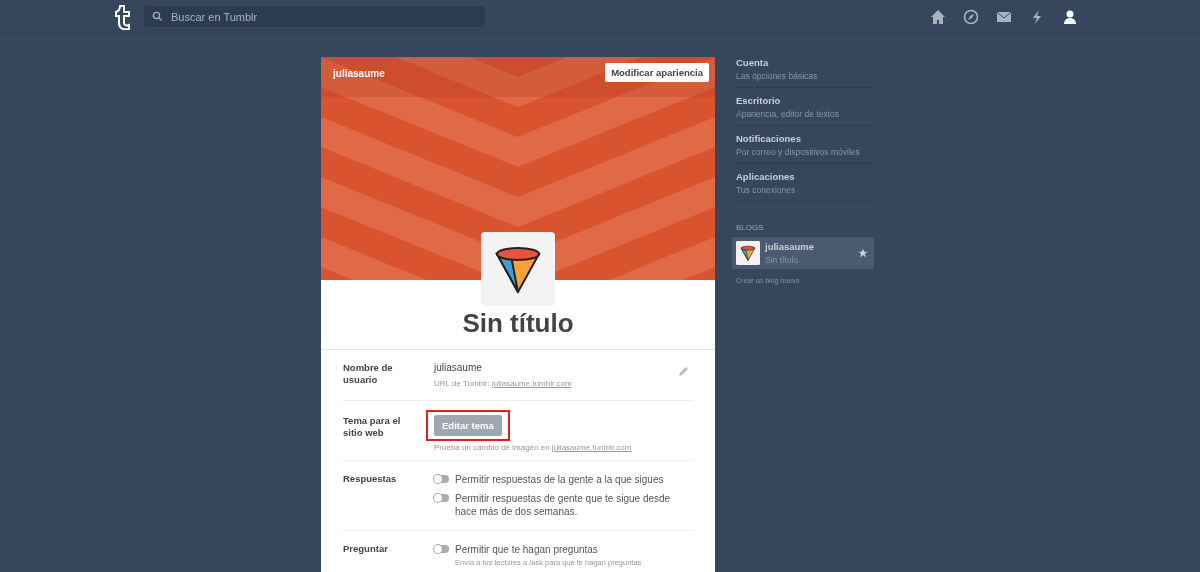  I want to click on search-field: Buscar en Tumblr, so click(314, 16).